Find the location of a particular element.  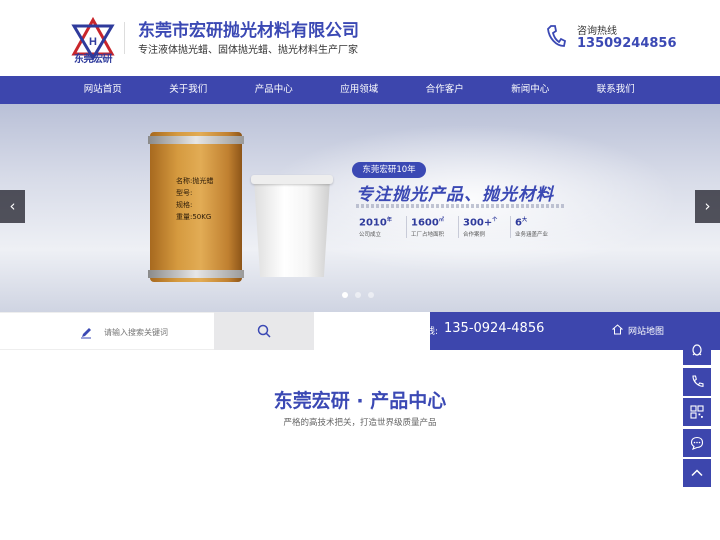

nav-item-contact: 联系我们 is located at coordinates (616, 90).